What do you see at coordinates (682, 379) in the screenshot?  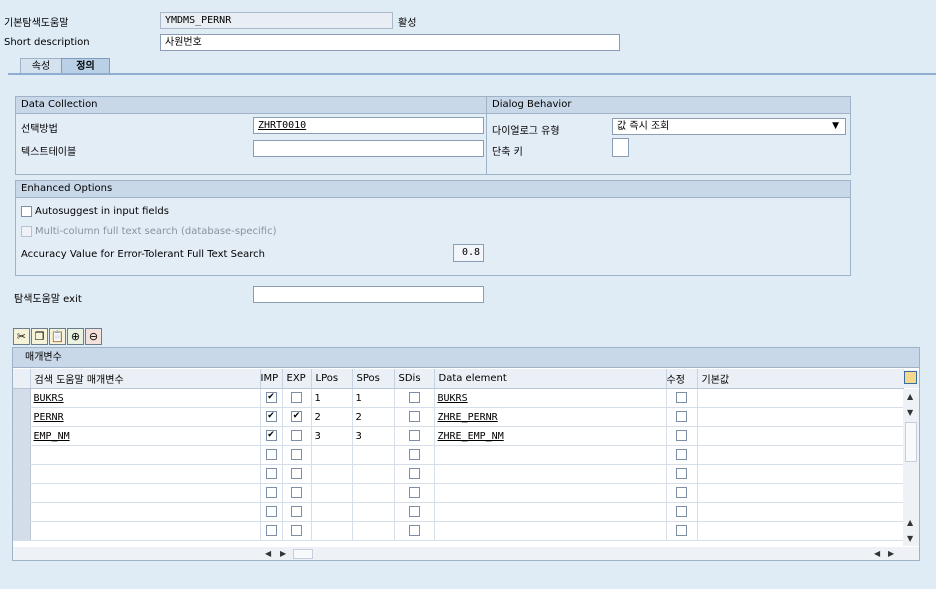 I see `col-header-modify: 수정` at bounding box center [682, 379].